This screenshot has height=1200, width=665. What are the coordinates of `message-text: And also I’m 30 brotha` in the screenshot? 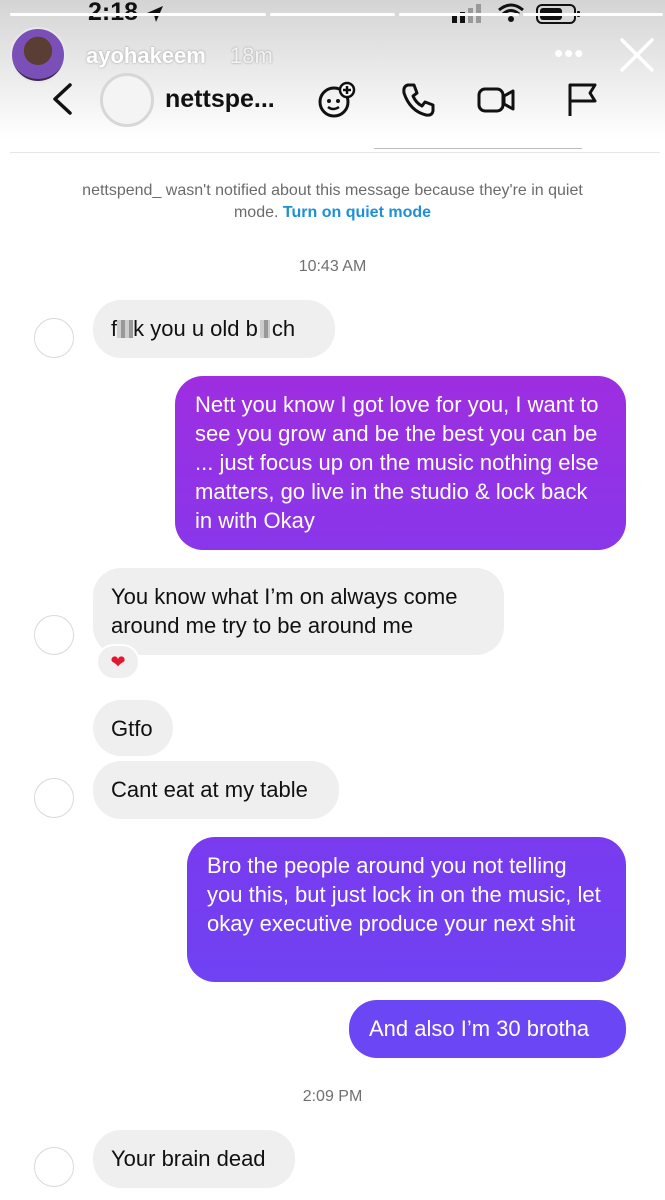 It's located at (479, 1028).